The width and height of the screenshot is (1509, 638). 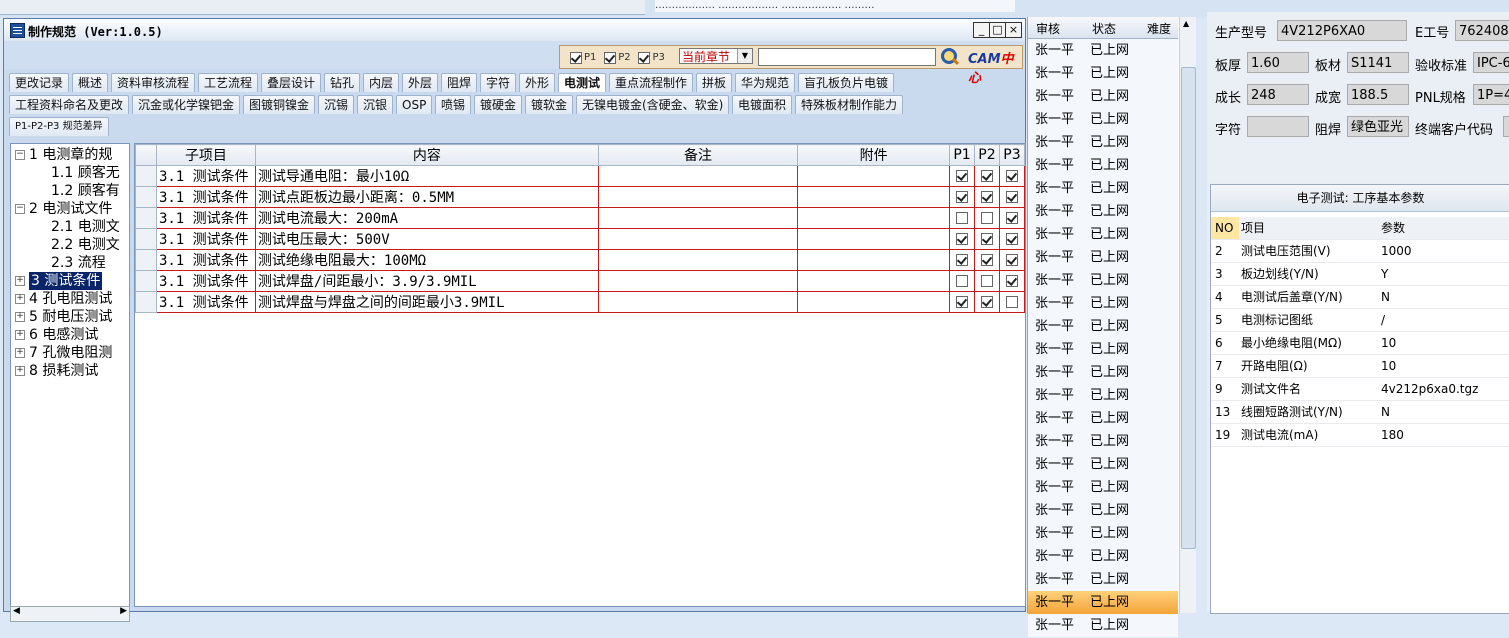 What do you see at coordinates (426, 260) in the screenshot?
I see `cell-content: 测试绝缘电阻最大：100MΩ` at bounding box center [426, 260].